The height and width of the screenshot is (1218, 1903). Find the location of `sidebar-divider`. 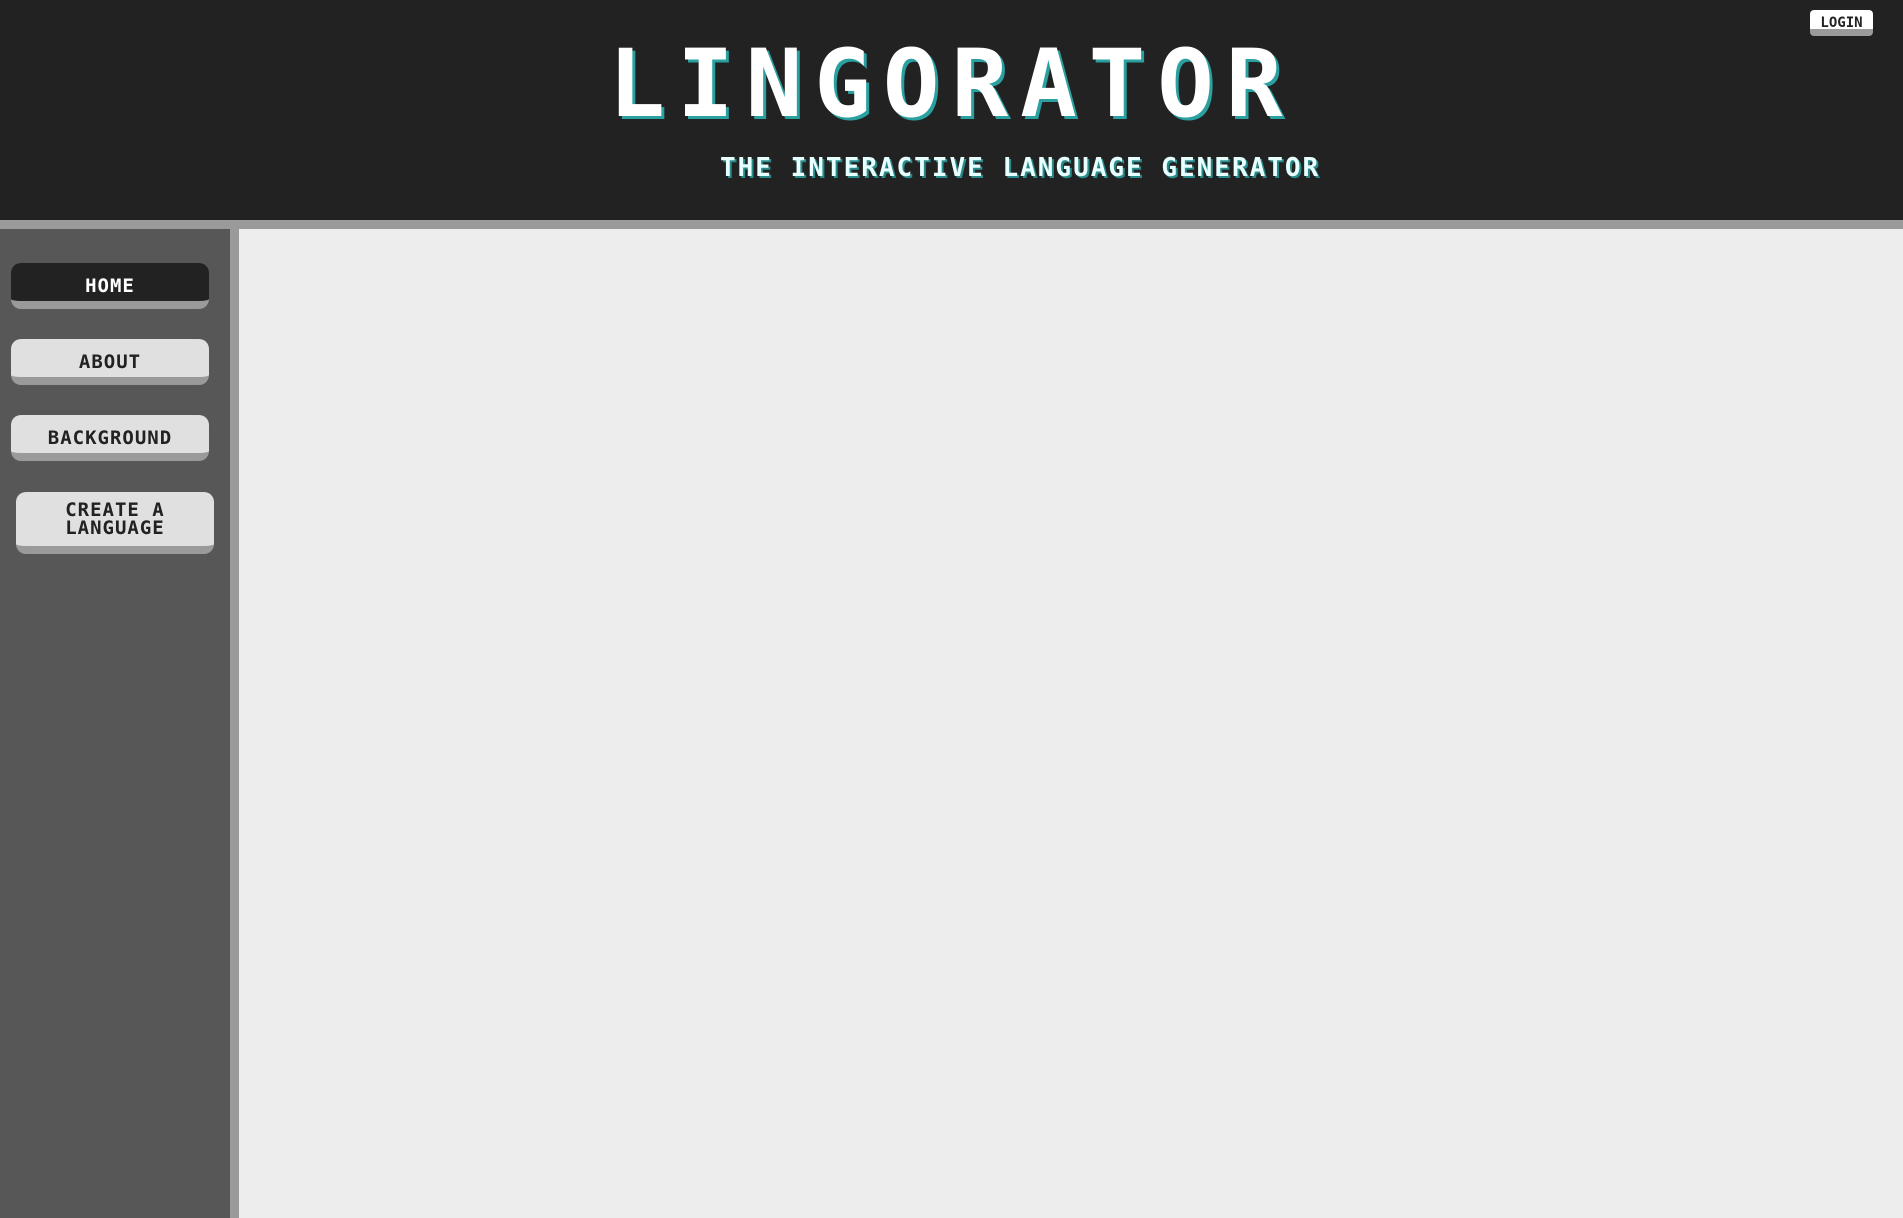

sidebar-divider is located at coordinates (234, 723).